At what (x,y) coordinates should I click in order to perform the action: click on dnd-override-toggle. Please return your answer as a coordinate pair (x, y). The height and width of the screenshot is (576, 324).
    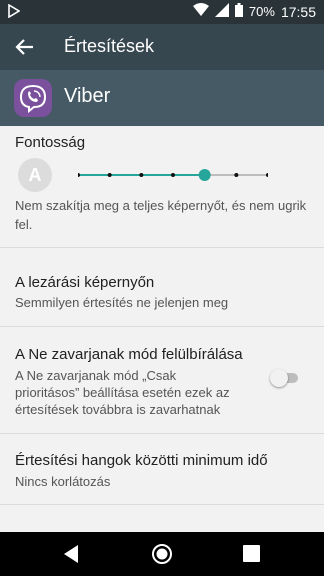
    Looking at the image, I should click on (285, 378).